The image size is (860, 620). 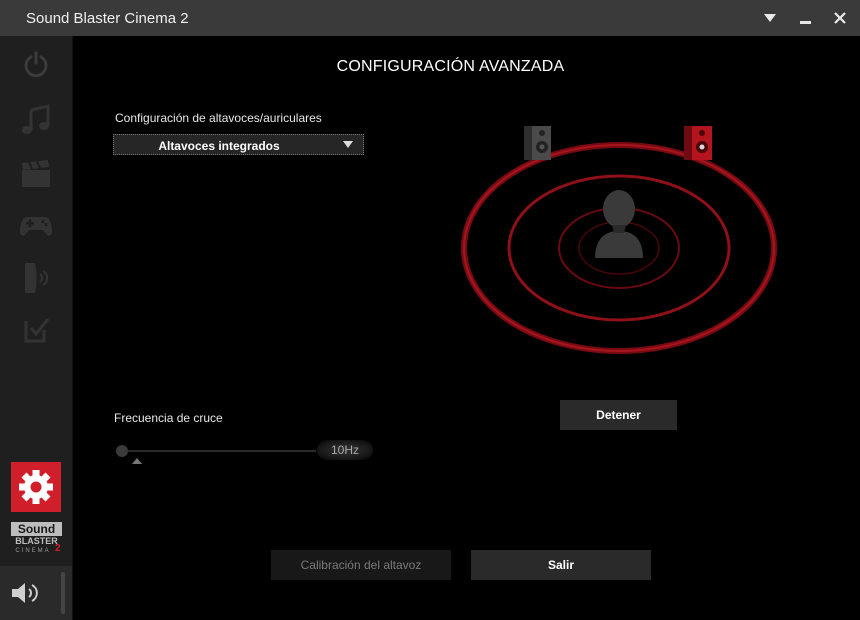 I want to click on triangle-down-icon, so click(x=770, y=18).